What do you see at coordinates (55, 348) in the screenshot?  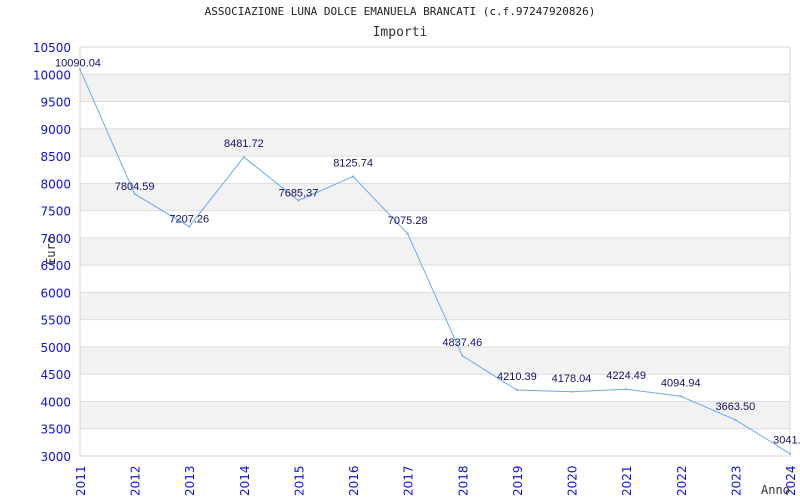 I see `y-tick-label: 5000` at bounding box center [55, 348].